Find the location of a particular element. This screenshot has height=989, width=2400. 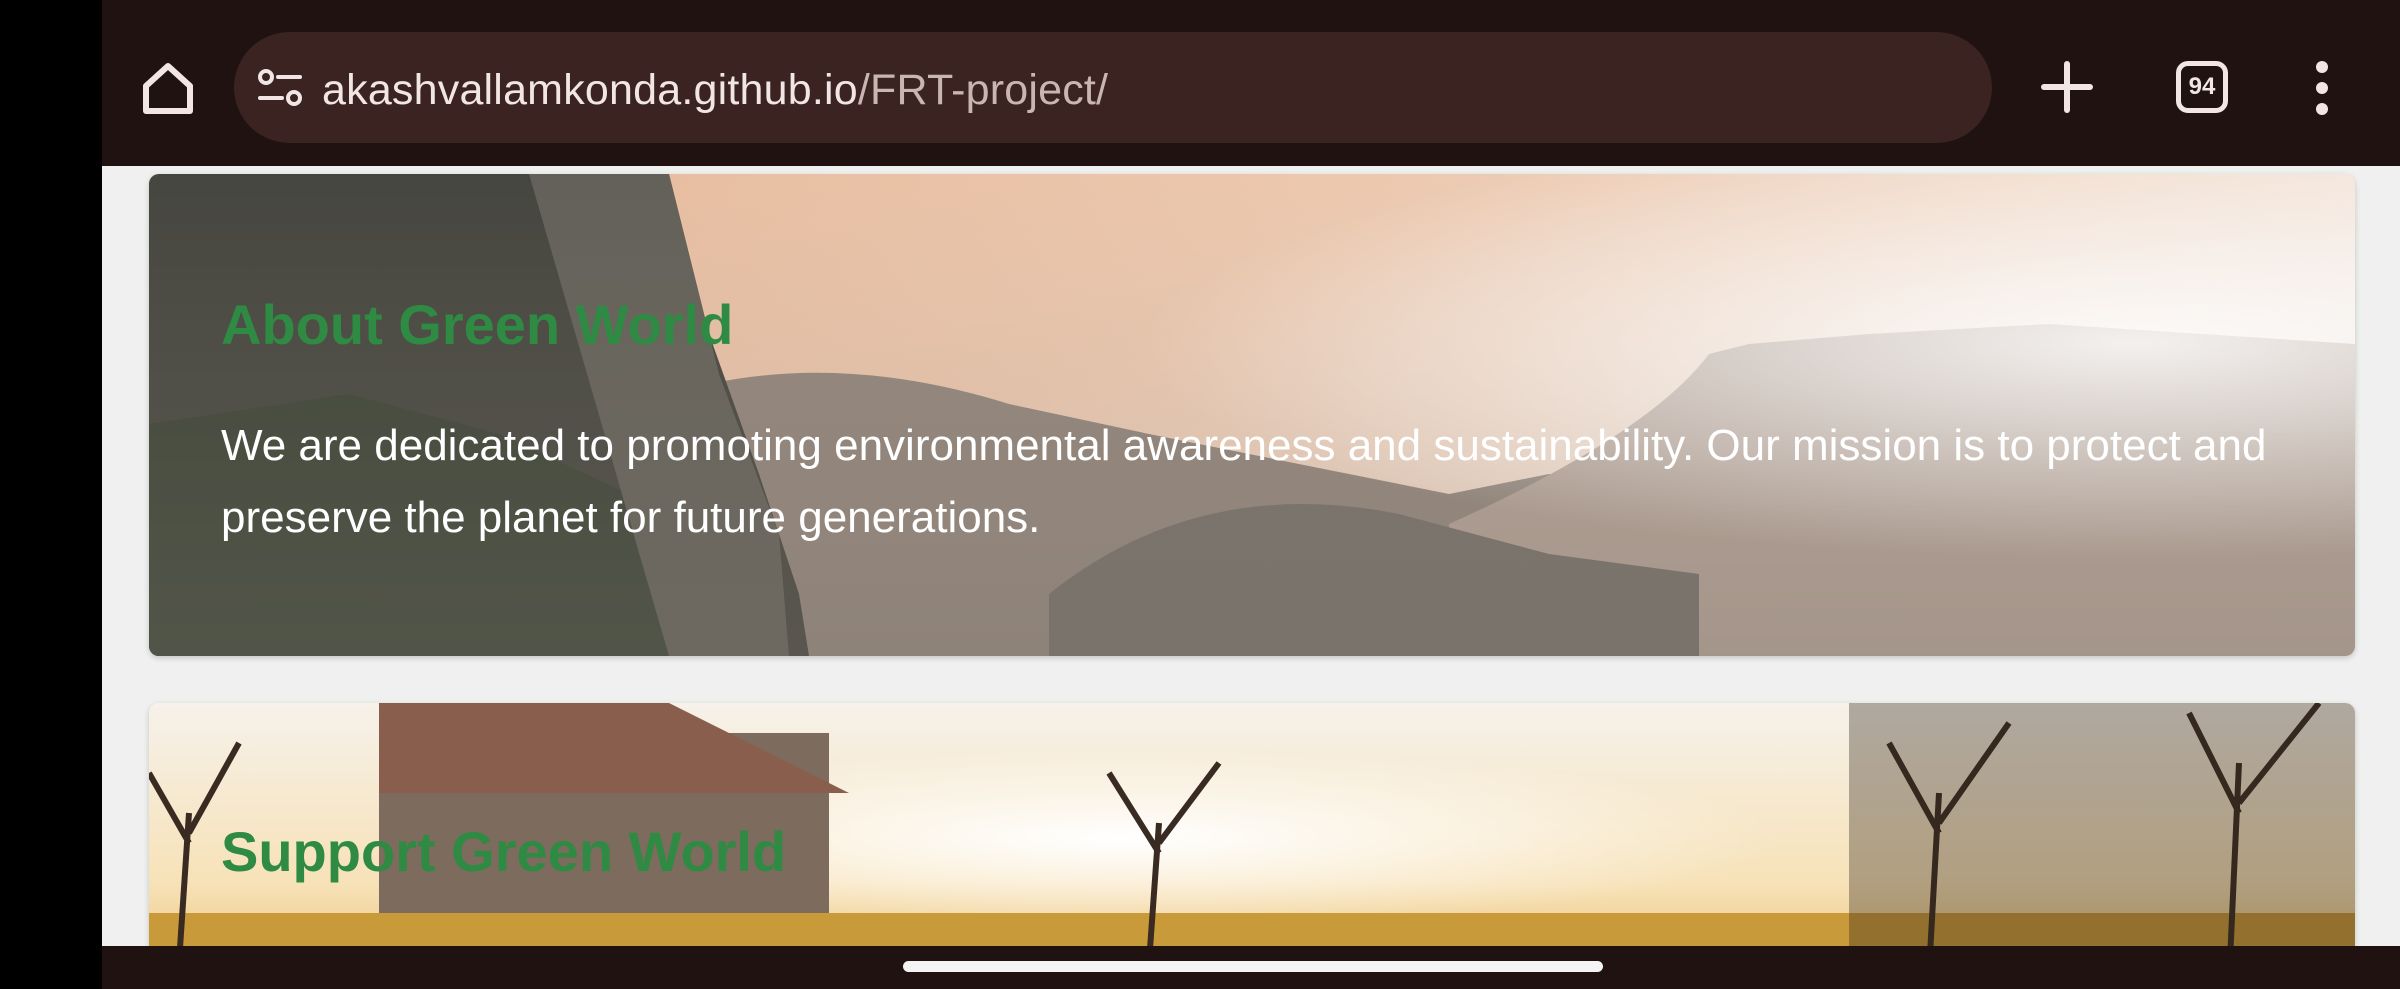

tab-count: 94 is located at coordinates (2202, 86).